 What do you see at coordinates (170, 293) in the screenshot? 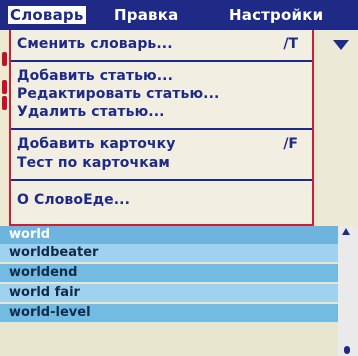
I see `list-item: world fair` at bounding box center [170, 293].